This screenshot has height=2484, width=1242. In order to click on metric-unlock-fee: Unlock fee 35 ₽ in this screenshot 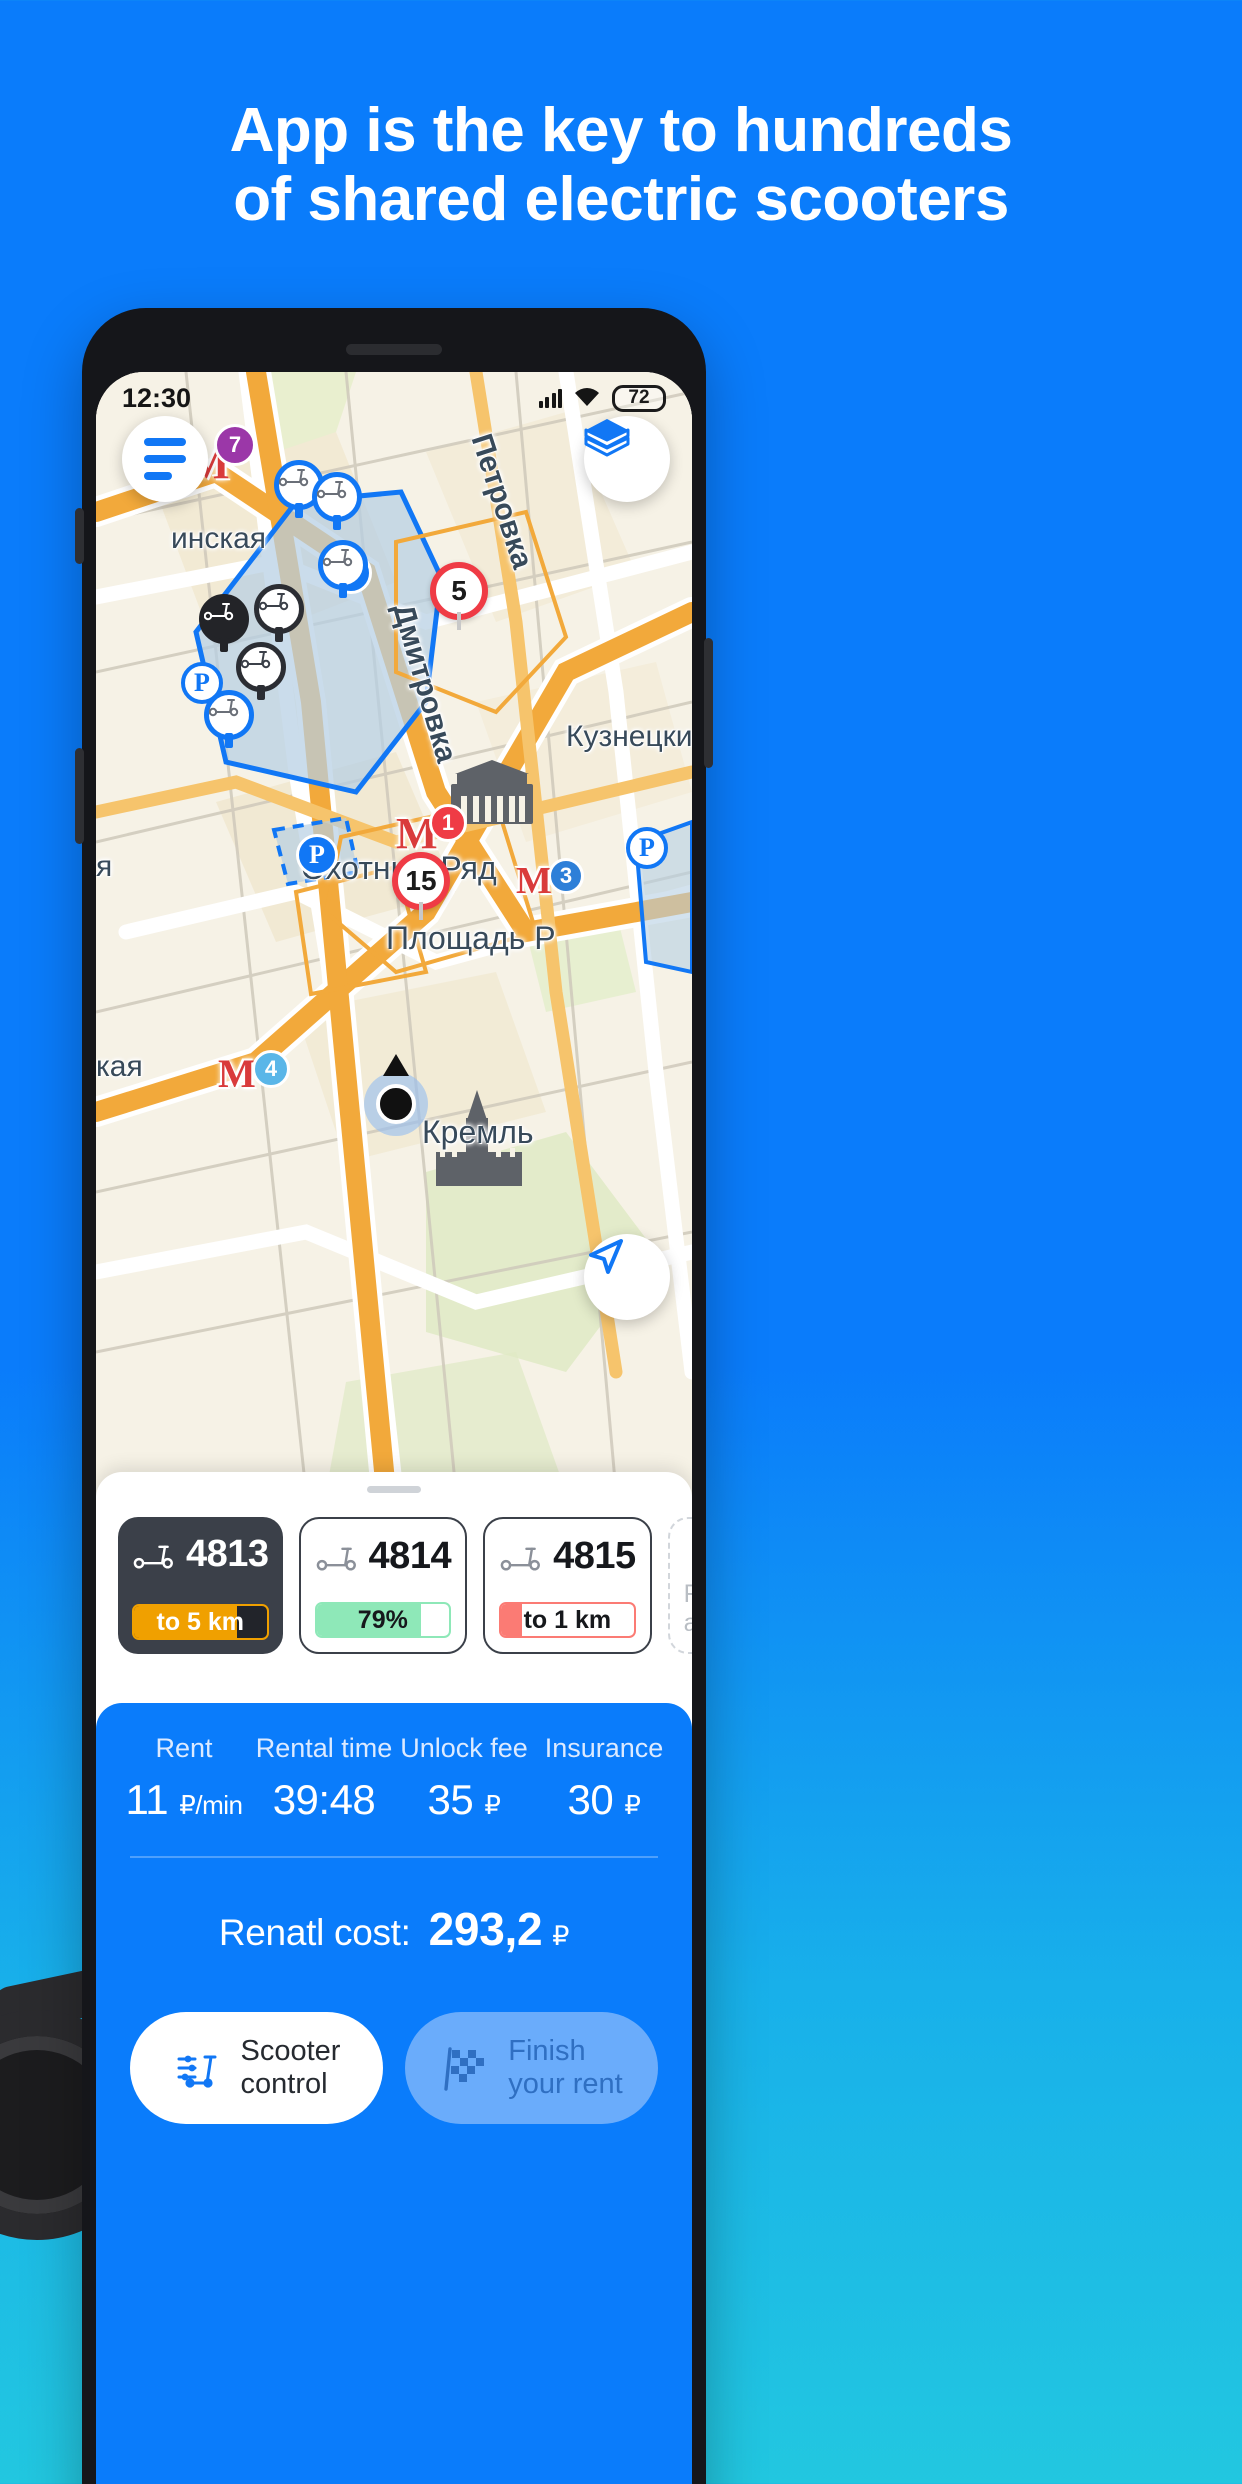, I will do `click(464, 1778)`.